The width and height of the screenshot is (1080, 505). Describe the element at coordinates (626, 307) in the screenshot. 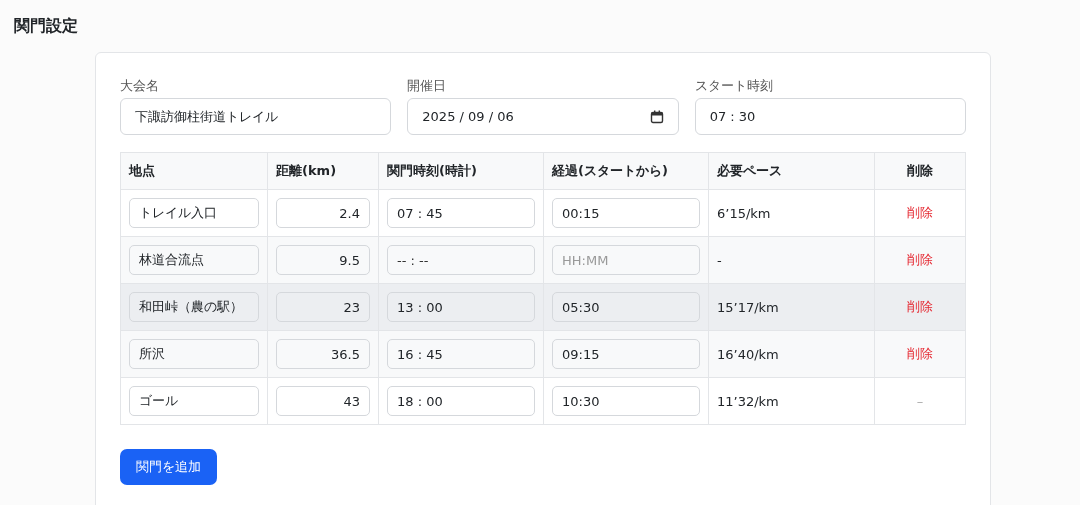

I see `elapsed-field: 05:30` at that location.